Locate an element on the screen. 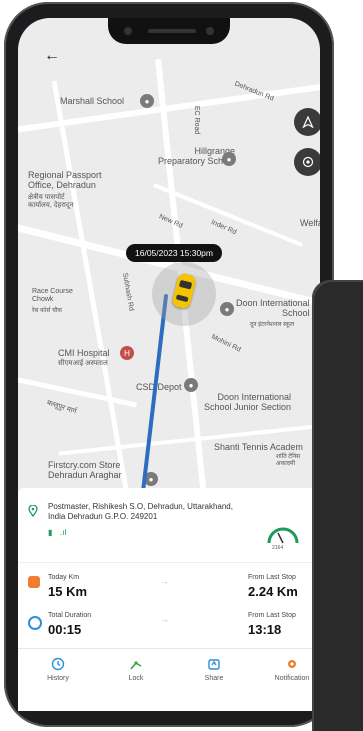 The width and height of the screenshot is (363, 731). from-last-stop-distance: 2.24 Km is located at coordinates (273, 591).